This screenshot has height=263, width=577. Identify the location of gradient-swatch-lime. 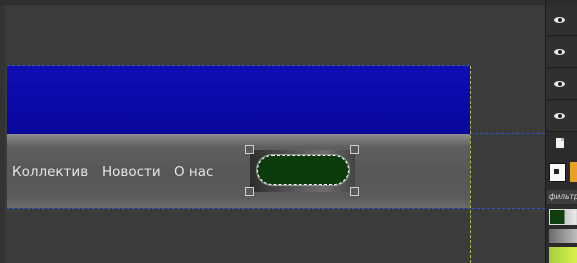
(563, 255).